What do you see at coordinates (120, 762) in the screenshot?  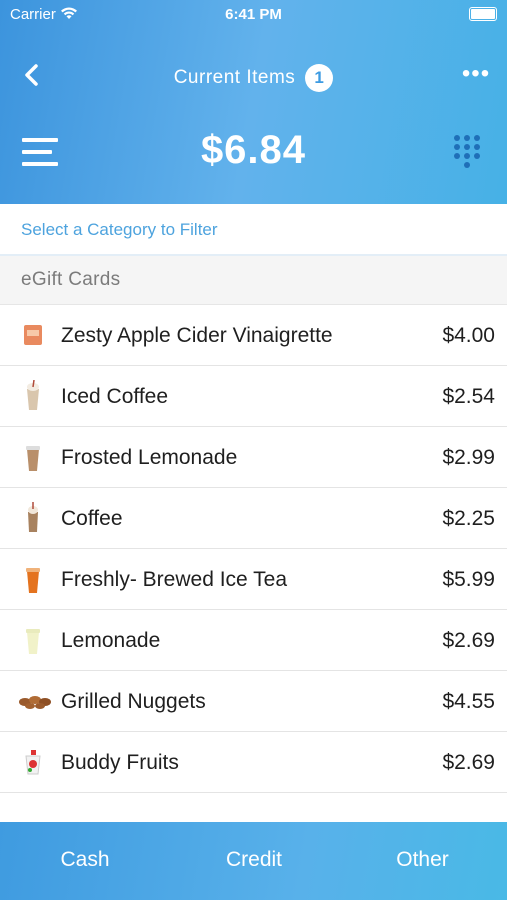 I see `item-name: Buddy Fruits` at bounding box center [120, 762].